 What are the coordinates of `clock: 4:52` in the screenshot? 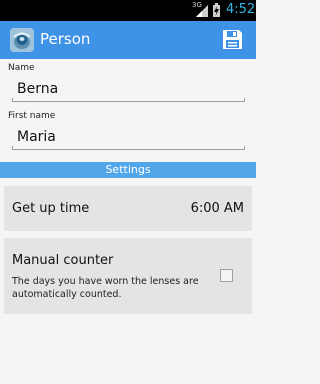 It's located at (241, 9).